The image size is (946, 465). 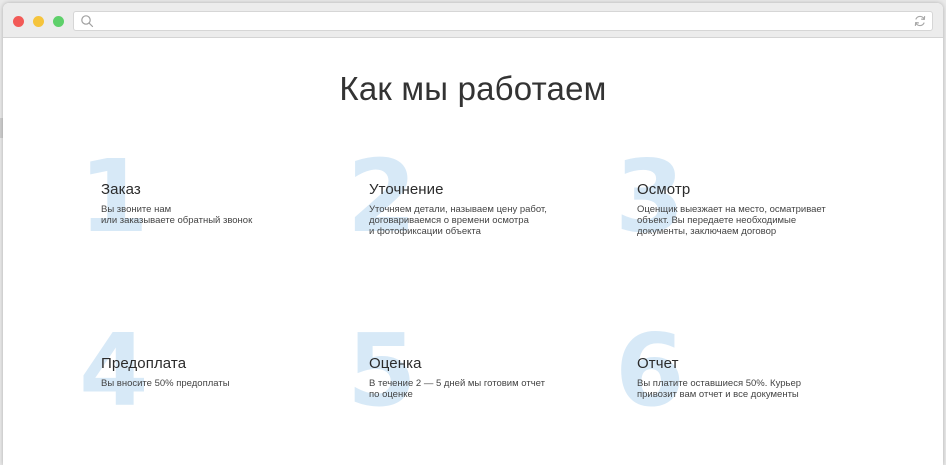 I want to click on step-description: Вы вносите 50% предоплаты, so click(x=165, y=383).